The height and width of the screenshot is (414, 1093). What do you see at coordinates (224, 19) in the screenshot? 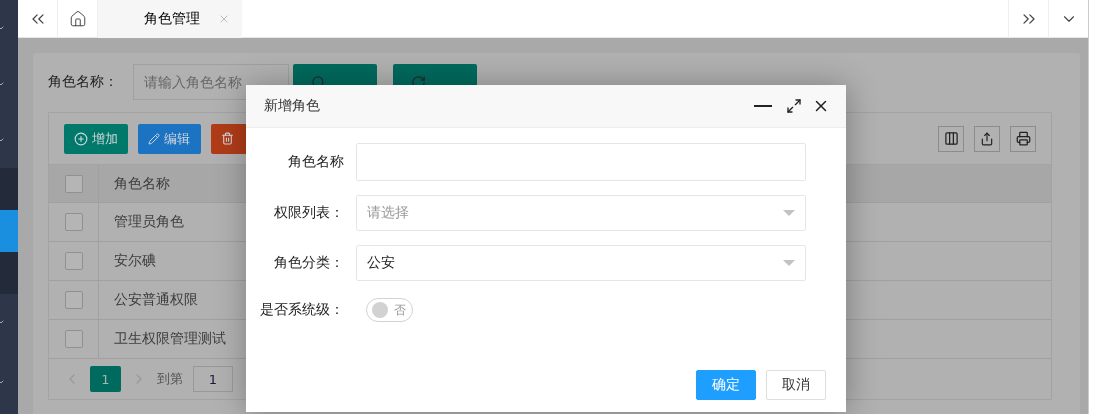
I see `close-icon` at bounding box center [224, 19].